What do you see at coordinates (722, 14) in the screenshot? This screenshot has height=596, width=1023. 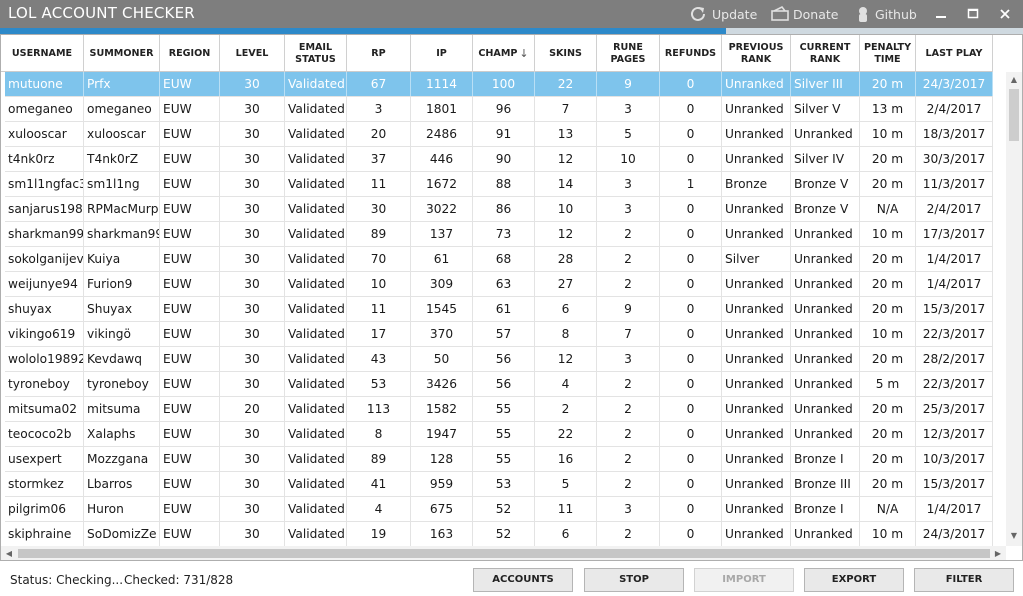 I see `update-button: Update` at bounding box center [722, 14].